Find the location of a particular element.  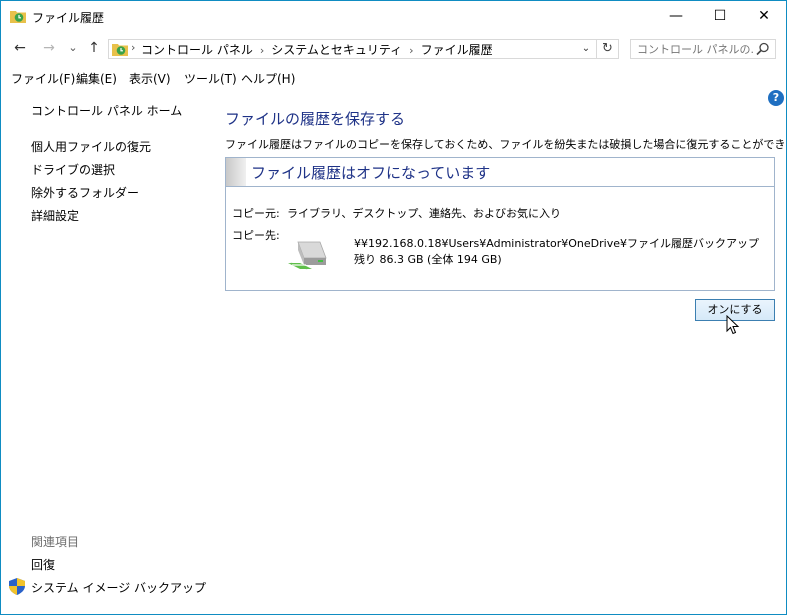

menu-tools: ツール(T) is located at coordinates (210, 78).